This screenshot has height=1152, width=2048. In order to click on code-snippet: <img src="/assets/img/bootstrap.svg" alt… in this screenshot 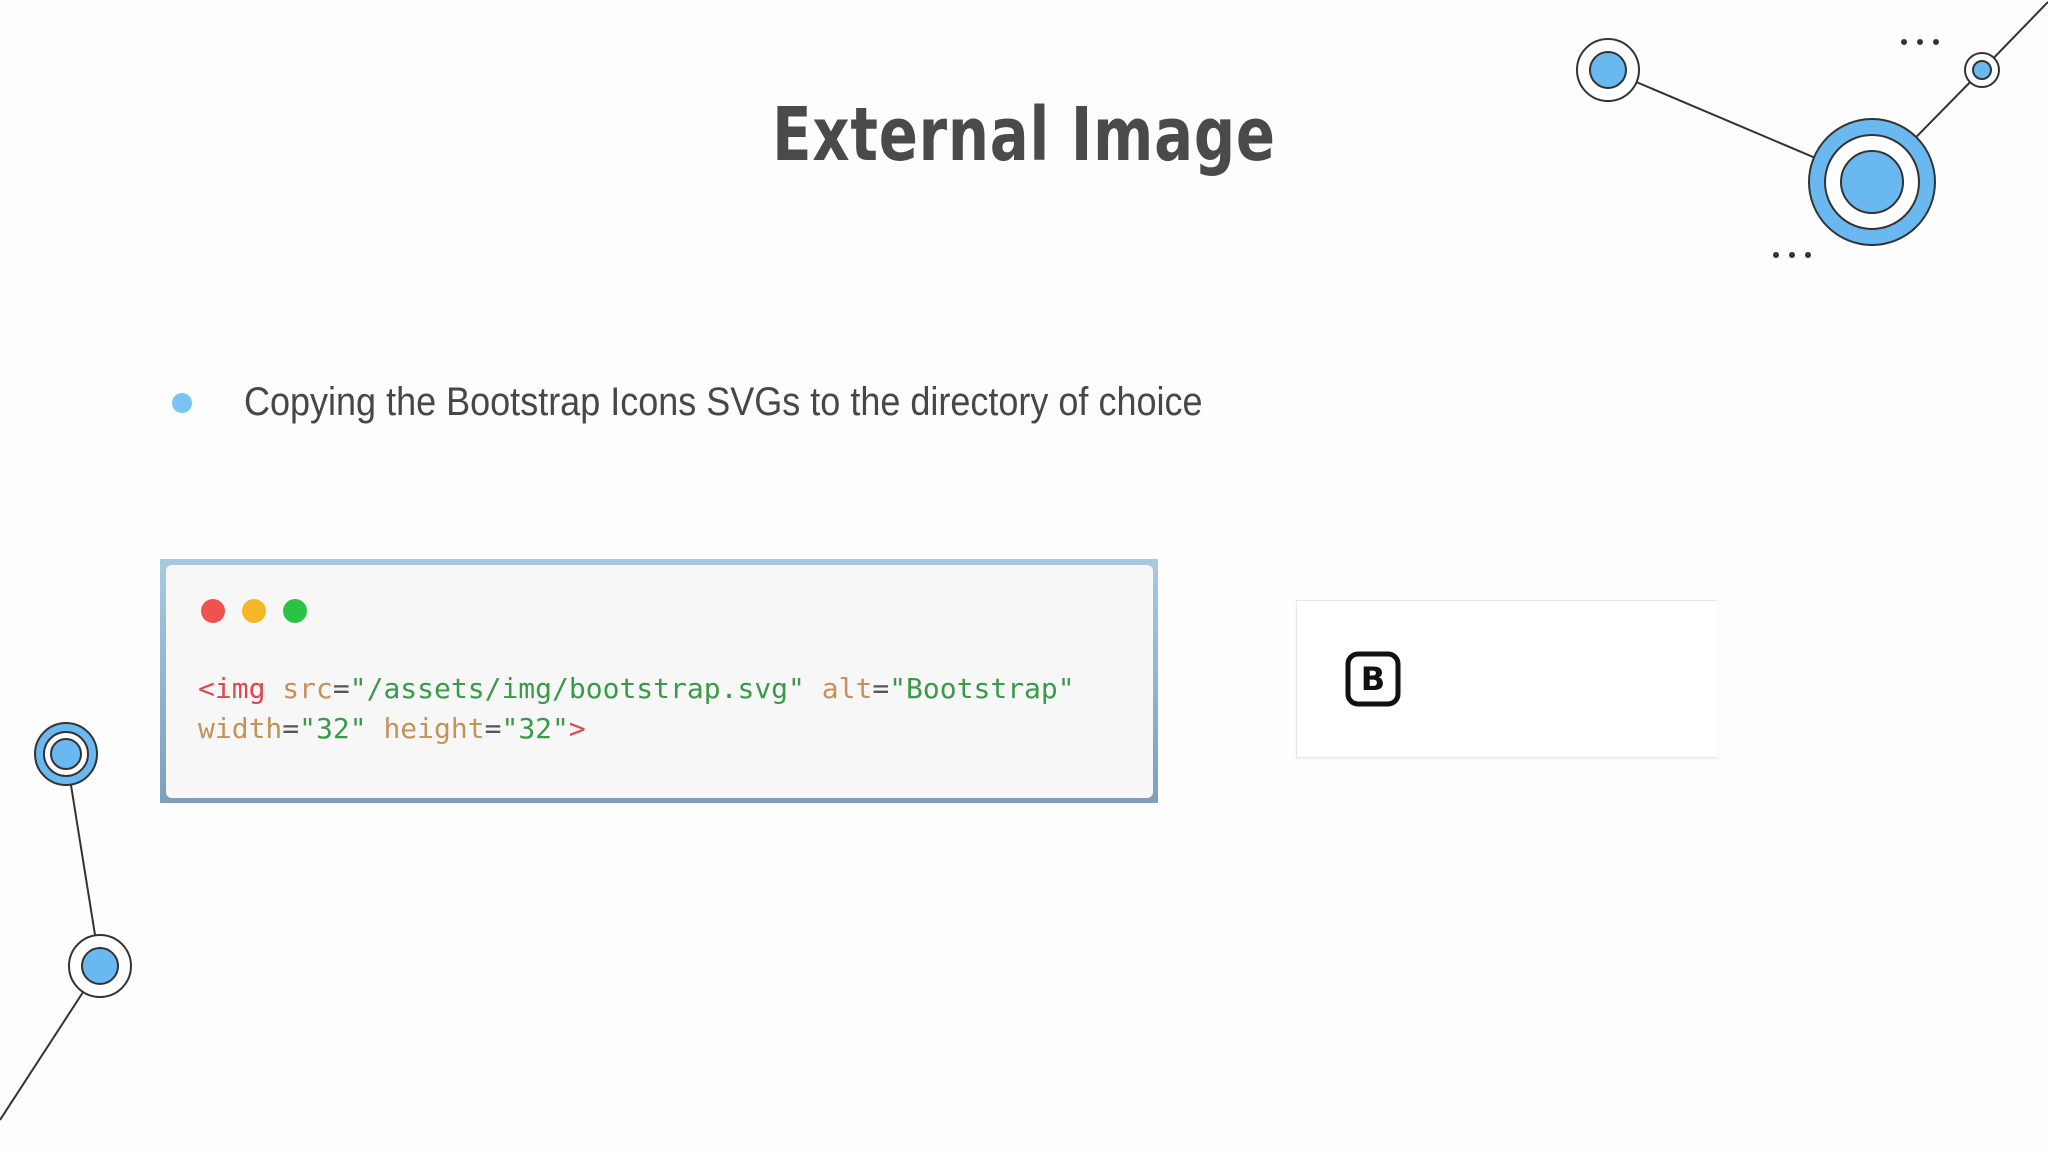, I will do `click(636, 709)`.